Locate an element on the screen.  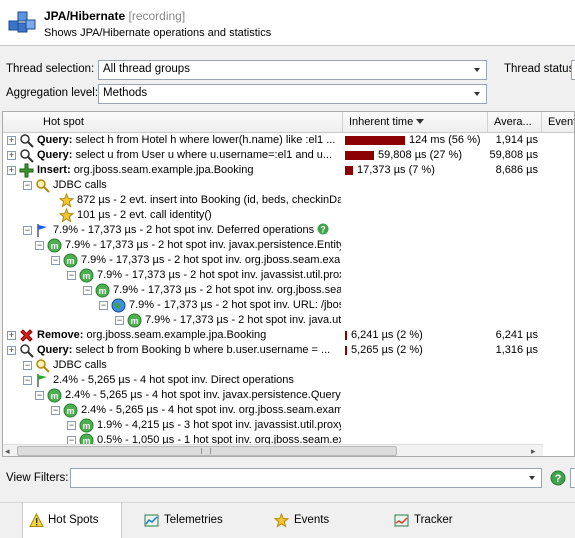
thread-selection-dropdown: All thread groups is located at coordinates (292, 70).